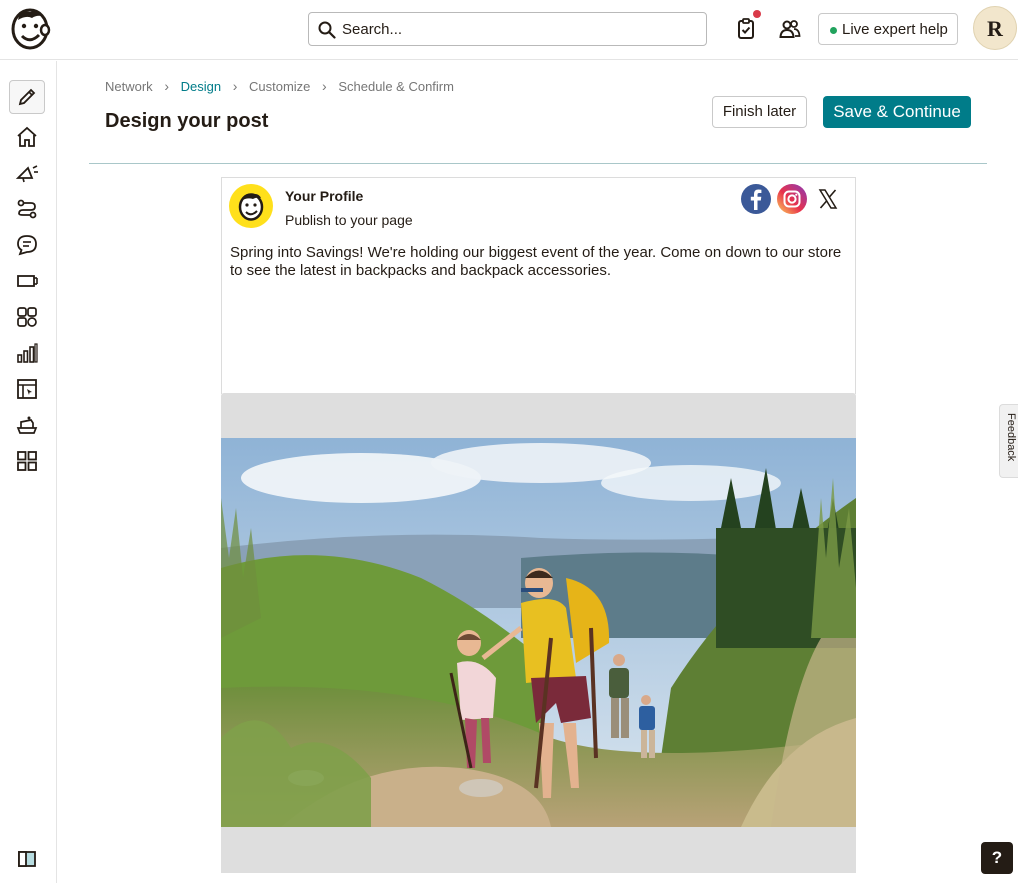 The image size is (1018, 883). Describe the element at coordinates (995, 28) in the screenshot. I see `user-avatar: R` at that location.